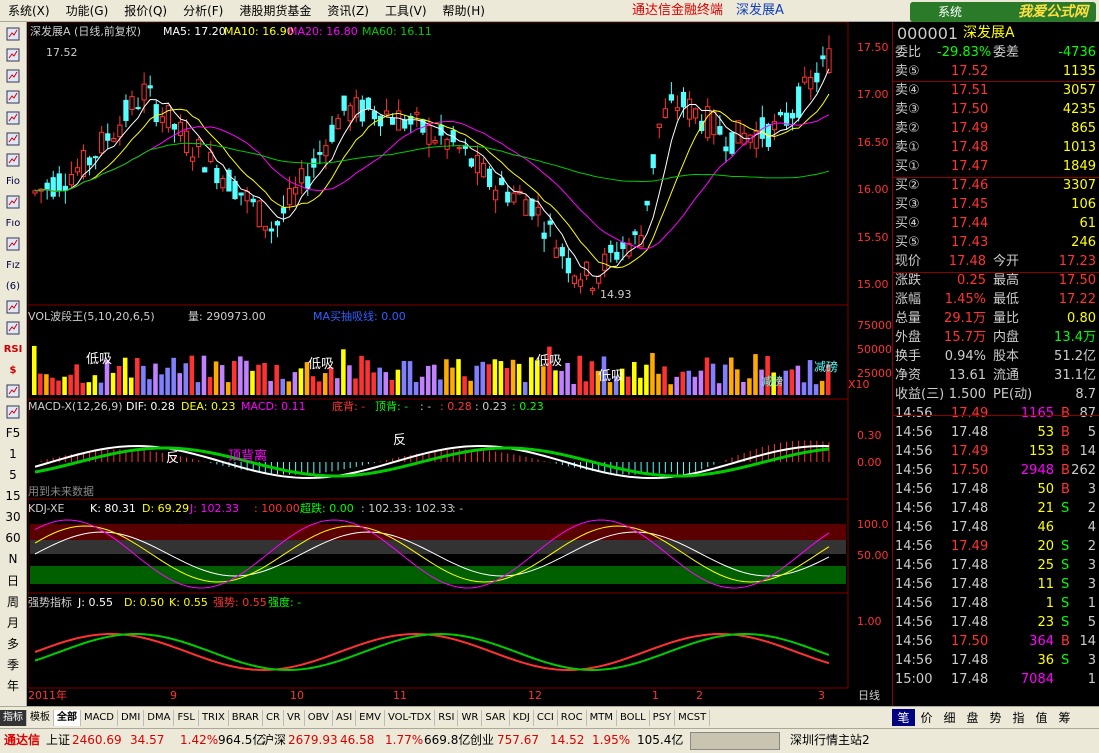  I want to click on toolbar-button-23: 30, so click(13, 517).